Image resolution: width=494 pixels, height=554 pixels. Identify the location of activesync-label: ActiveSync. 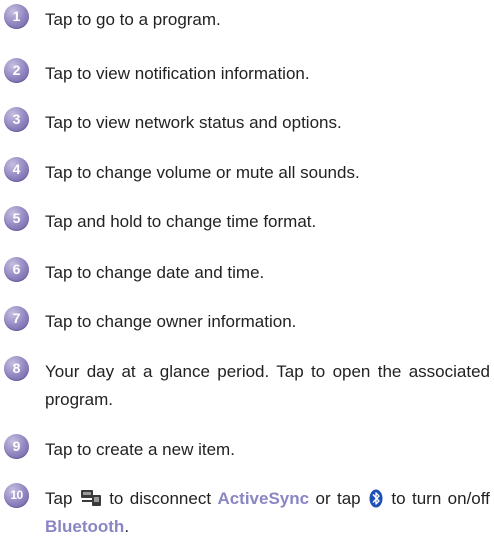
(263, 498).